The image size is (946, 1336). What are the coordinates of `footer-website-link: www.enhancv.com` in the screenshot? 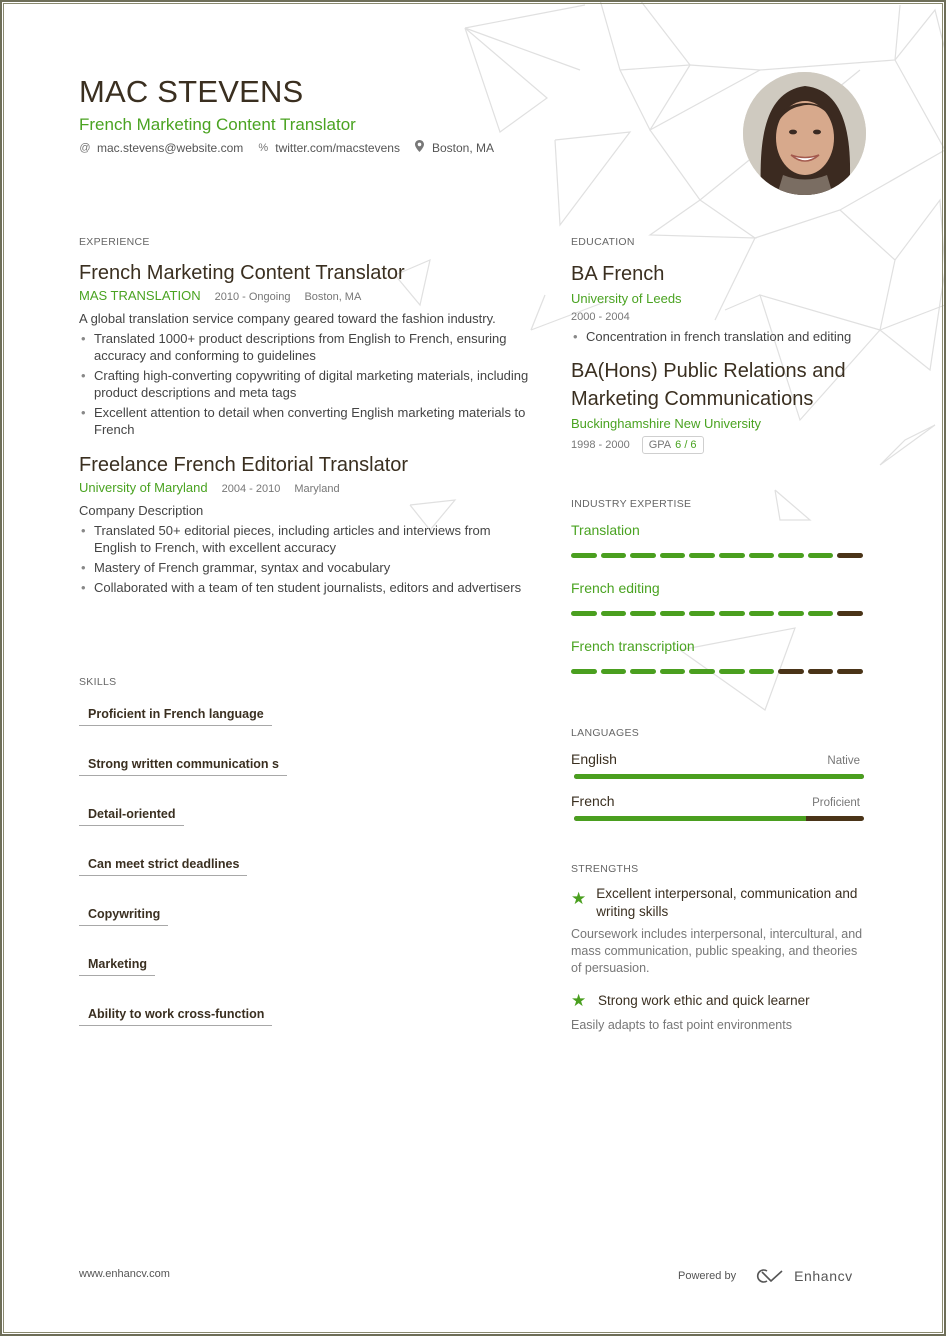 It's located at (124, 1274).